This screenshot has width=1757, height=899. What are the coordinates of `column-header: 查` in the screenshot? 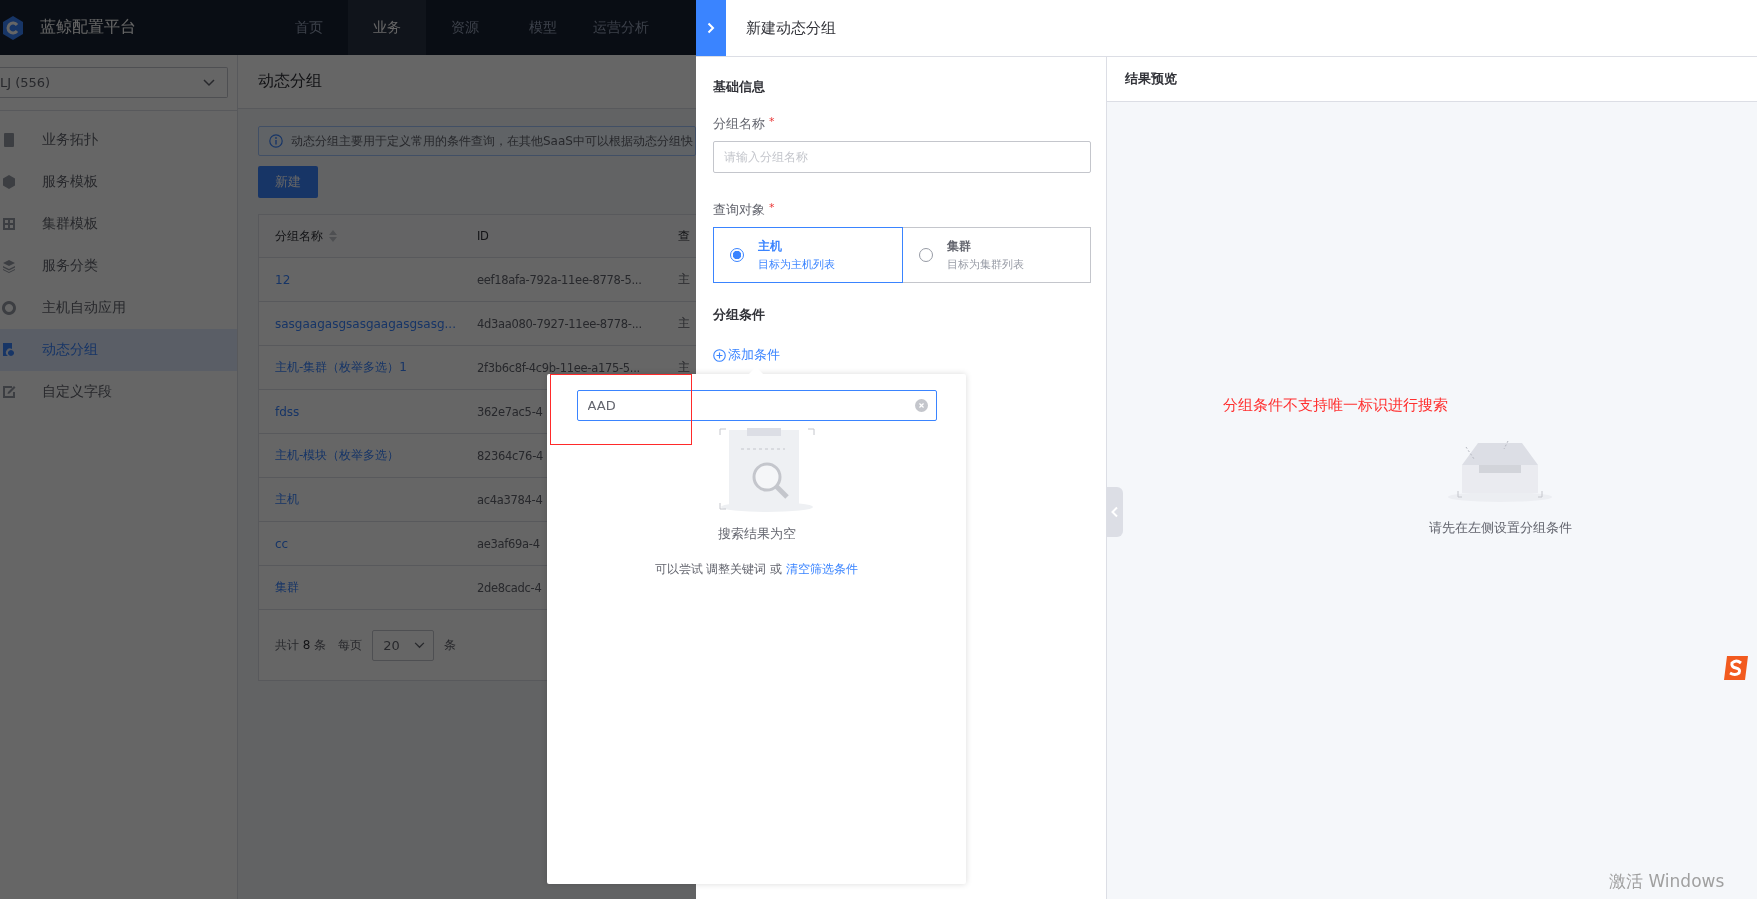 It's located at (684, 236).